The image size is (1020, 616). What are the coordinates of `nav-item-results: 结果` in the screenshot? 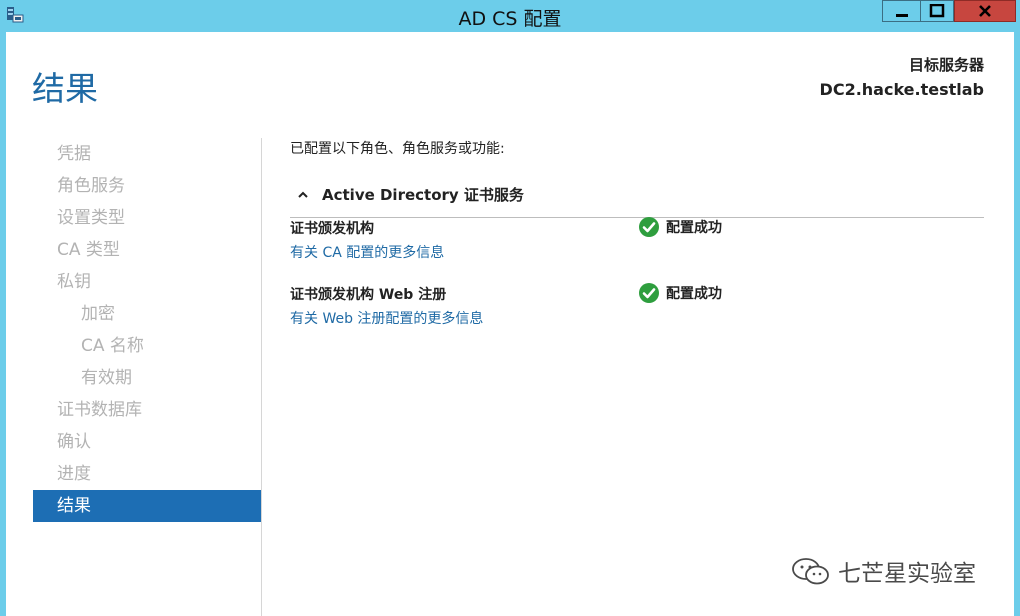 It's located at (147, 506).